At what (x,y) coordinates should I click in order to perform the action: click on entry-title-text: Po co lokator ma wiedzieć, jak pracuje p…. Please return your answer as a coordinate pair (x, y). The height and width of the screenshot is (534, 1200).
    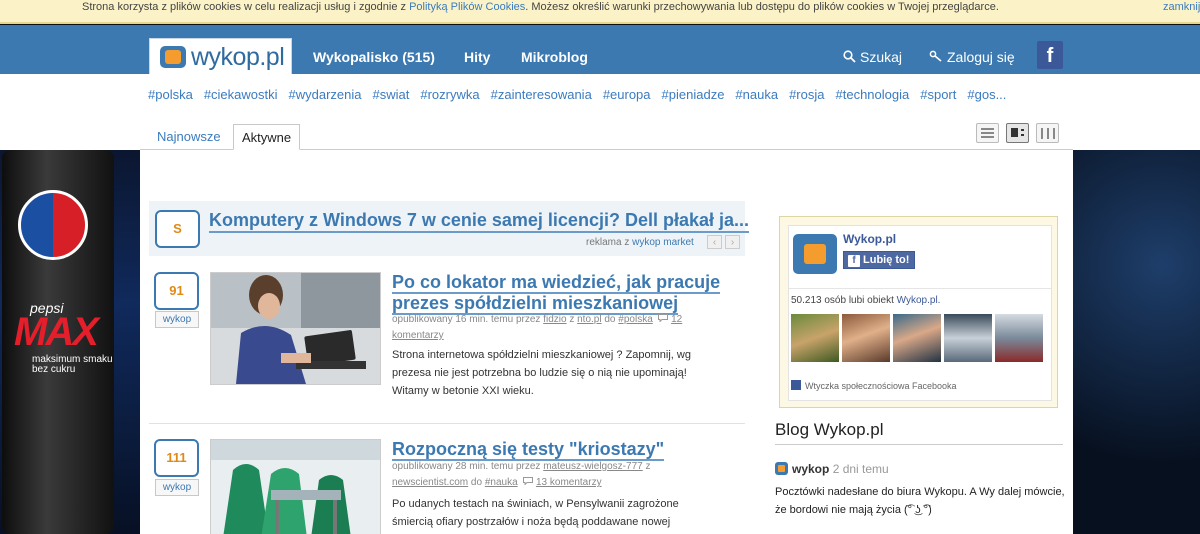
    Looking at the image, I should click on (556, 293).